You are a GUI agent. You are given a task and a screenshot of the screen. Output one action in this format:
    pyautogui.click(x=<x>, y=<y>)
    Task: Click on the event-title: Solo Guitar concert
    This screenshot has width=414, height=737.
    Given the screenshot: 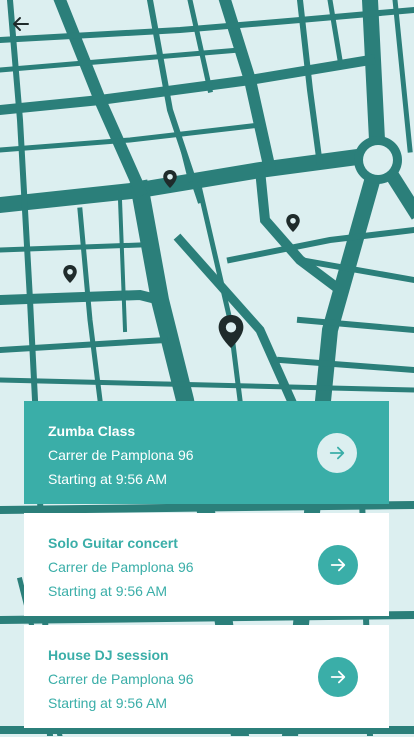 What is the action you would take?
    pyautogui.click(x=113, y=543)
    